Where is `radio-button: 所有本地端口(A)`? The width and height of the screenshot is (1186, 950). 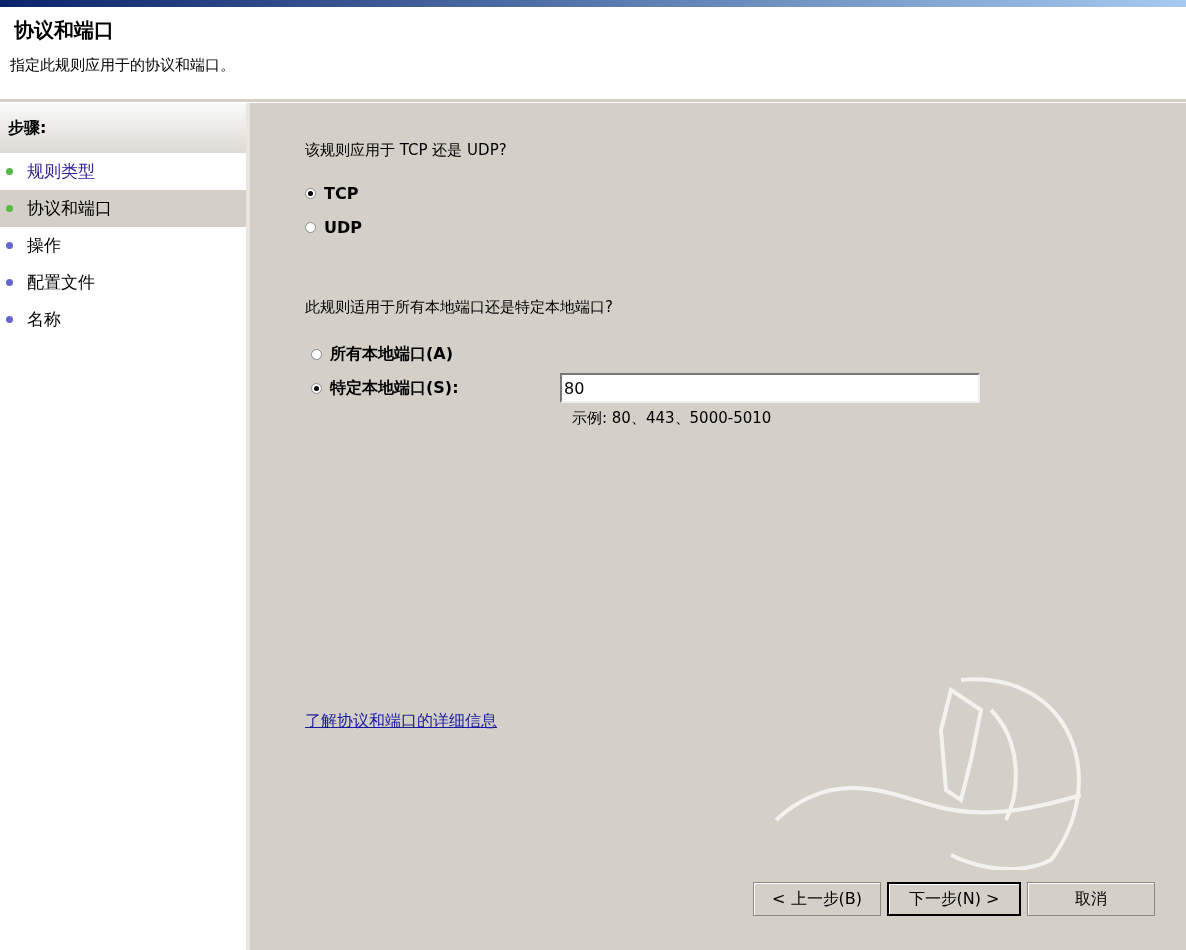
radio-button: 所有本地端口(A) is located at coordinates (748, 354).